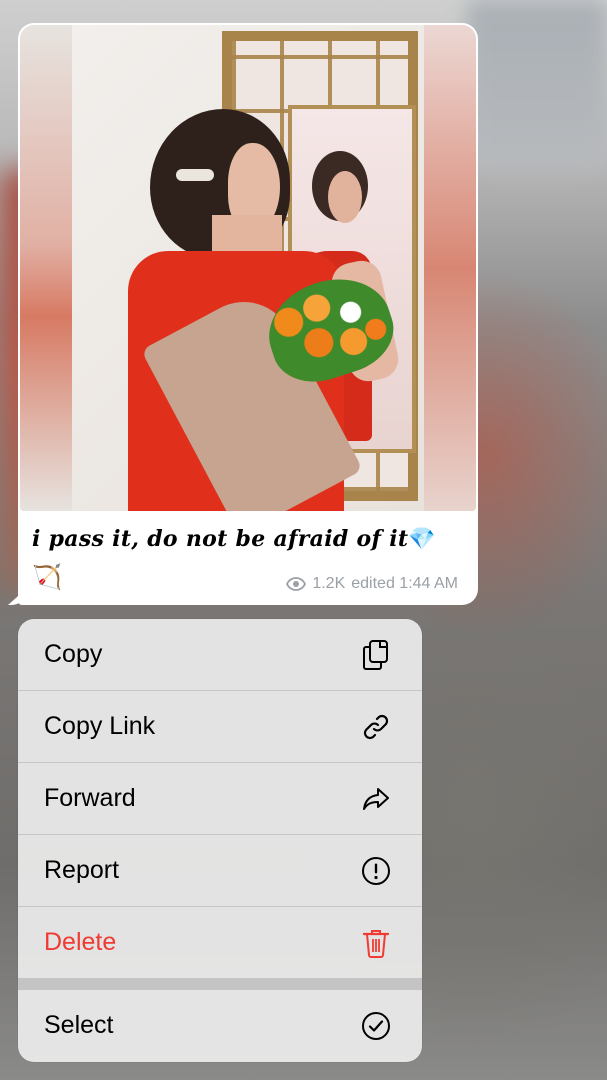 The image size is (607, 1080). Describe the element at coordinates (376, 943) in the screenshot. I see `trash-icon` at that location.